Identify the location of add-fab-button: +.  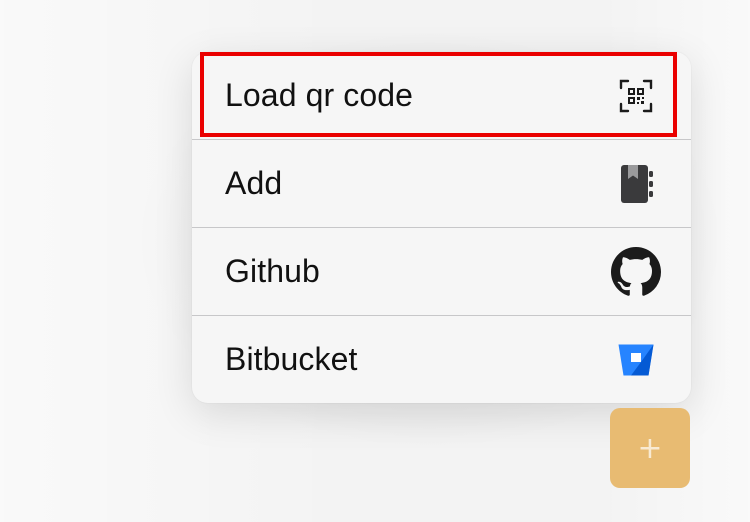
(650, 448).